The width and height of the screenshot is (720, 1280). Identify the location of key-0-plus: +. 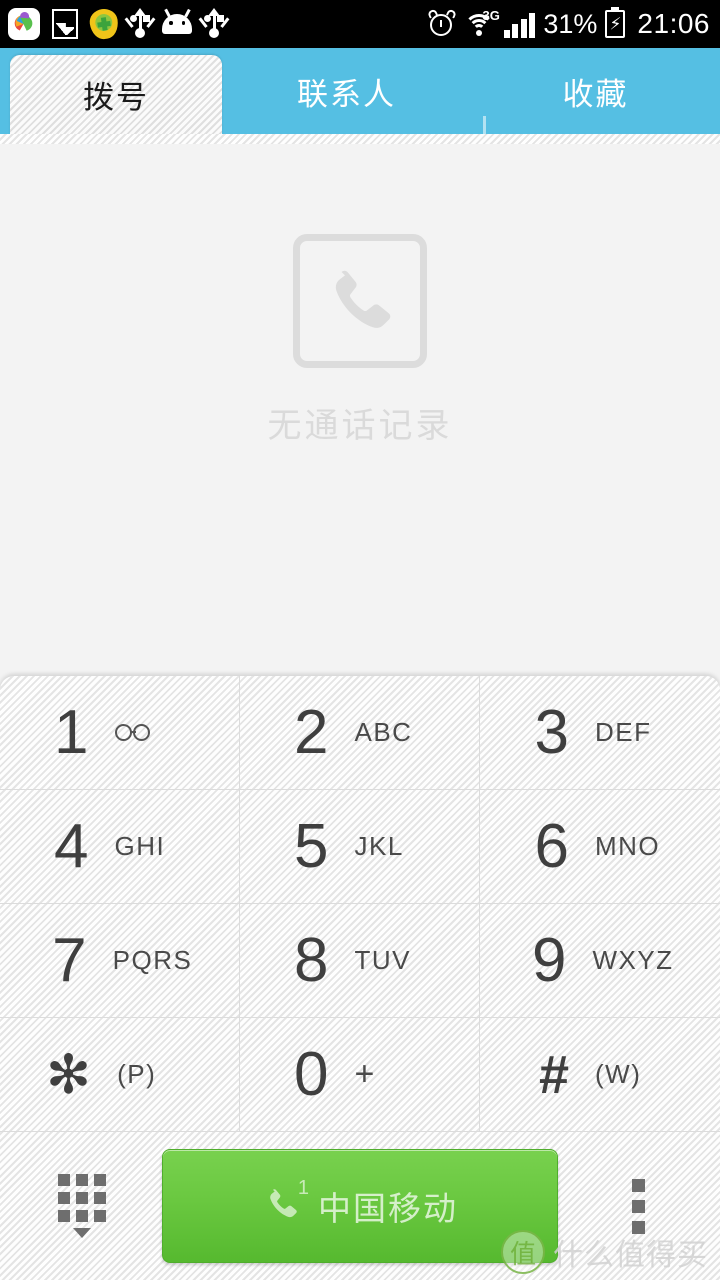
(365, 1074).